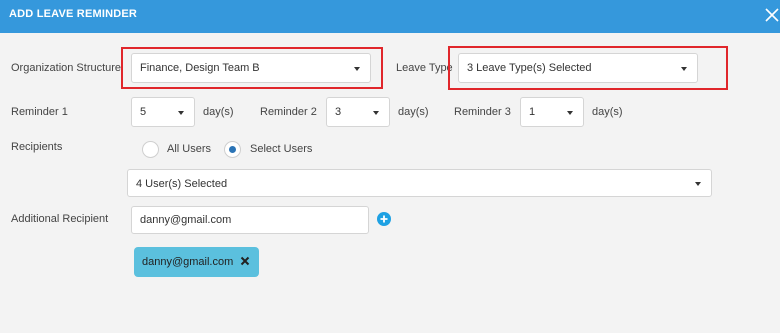 The height and width of the screenshot is (333, 780). What do you see at coordinates (73, 14) in the screenshot?
I see `dialog-title: ADD LEAVE REMINDER` at bounding box center [73, 14].